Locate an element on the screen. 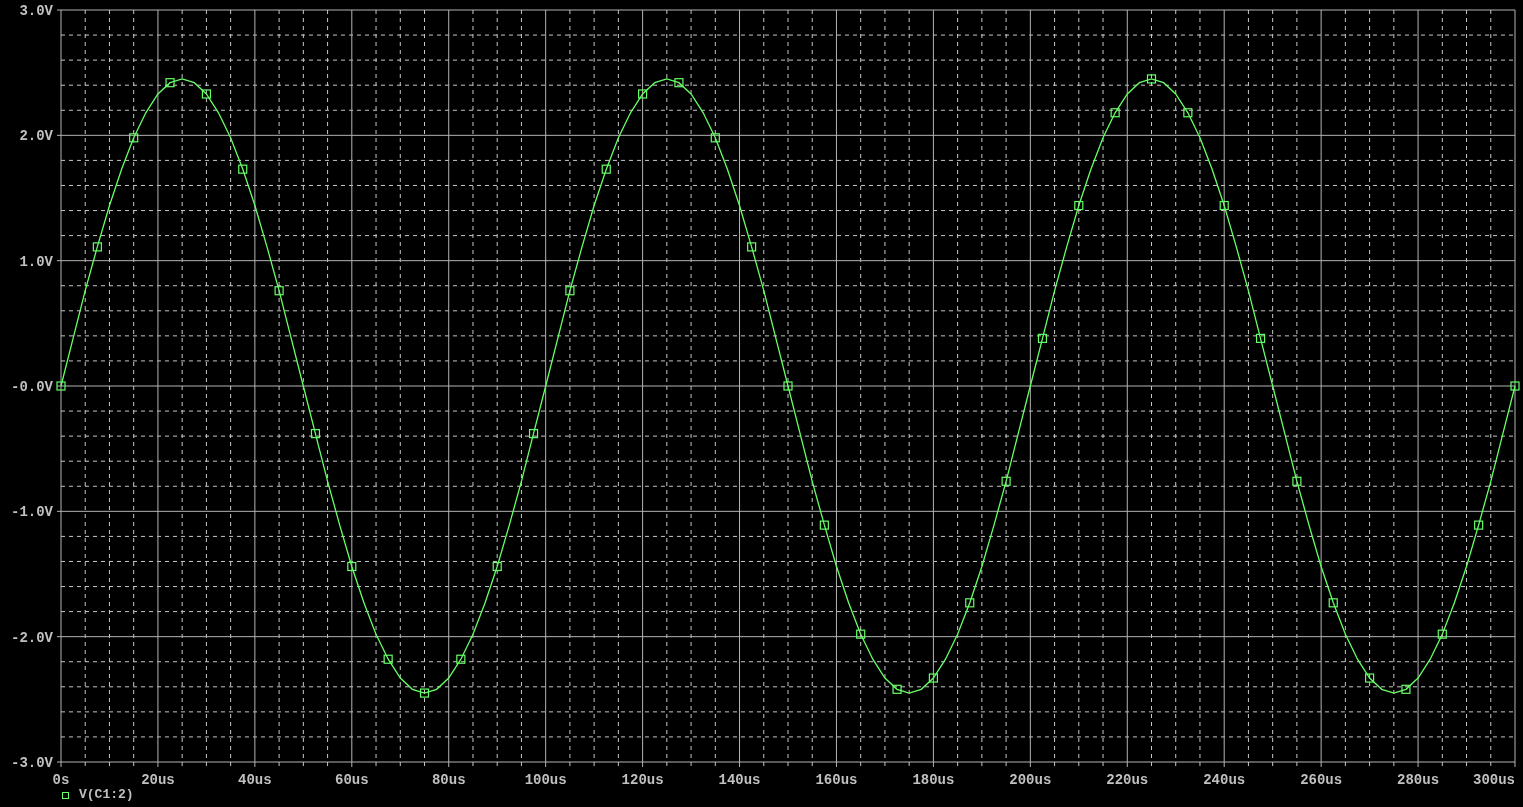 The height and width of the screenshot is (807, 1523). x-axis-label: 180us is located at coordinates (933, 778).